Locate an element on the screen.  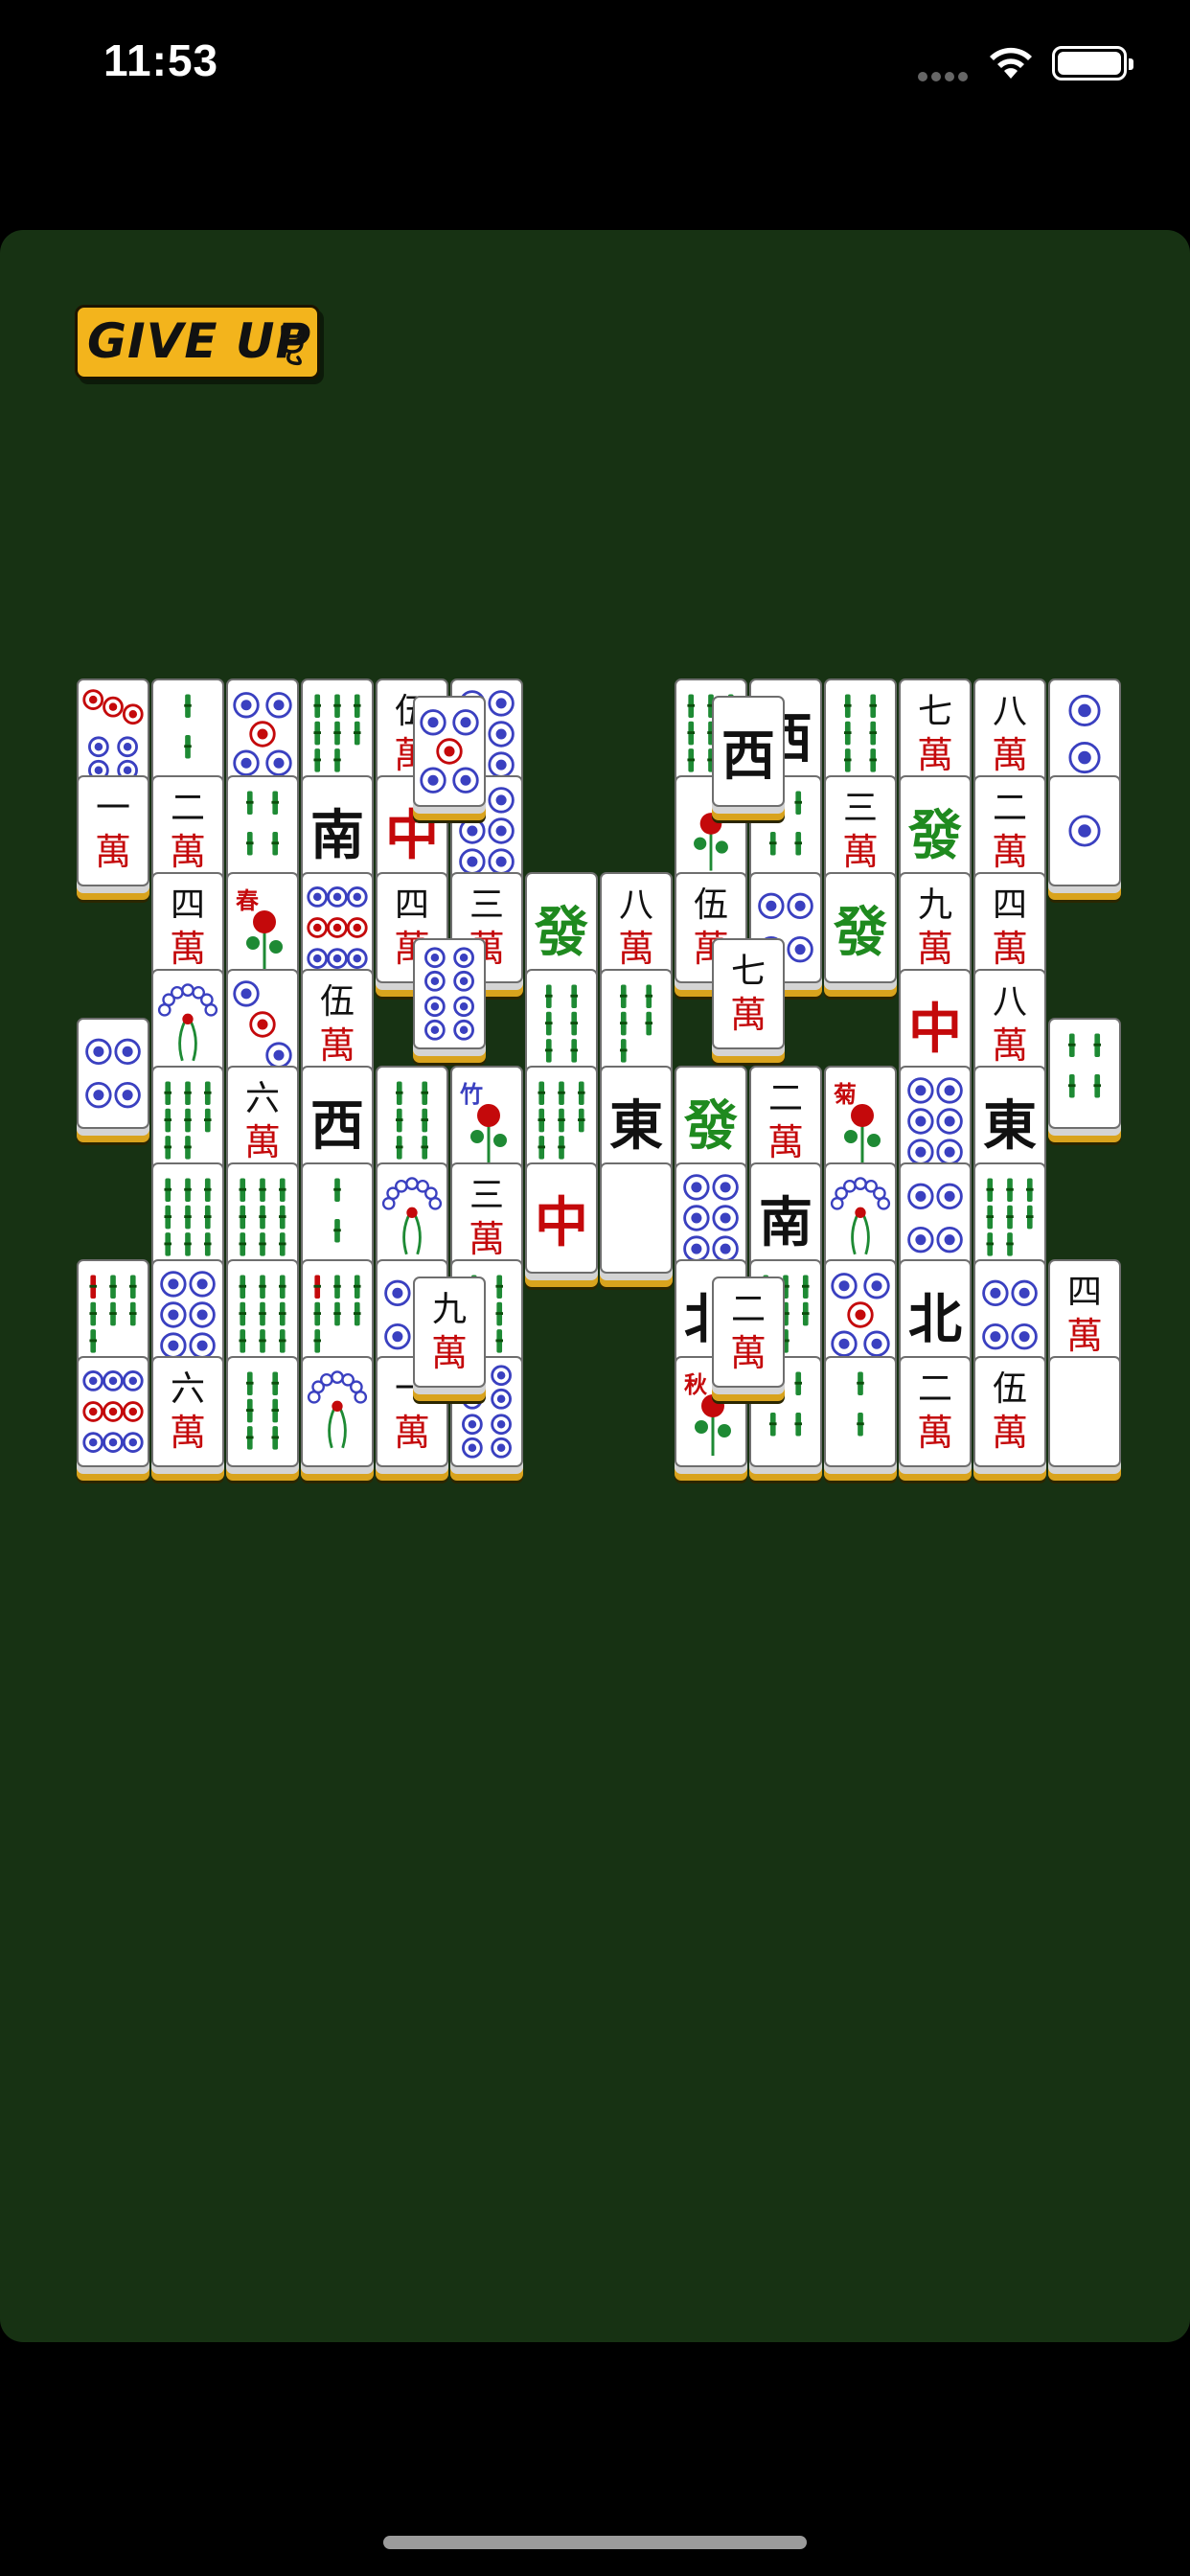
mahjong-tile: 竹 is located at coordinates (487, 1121).